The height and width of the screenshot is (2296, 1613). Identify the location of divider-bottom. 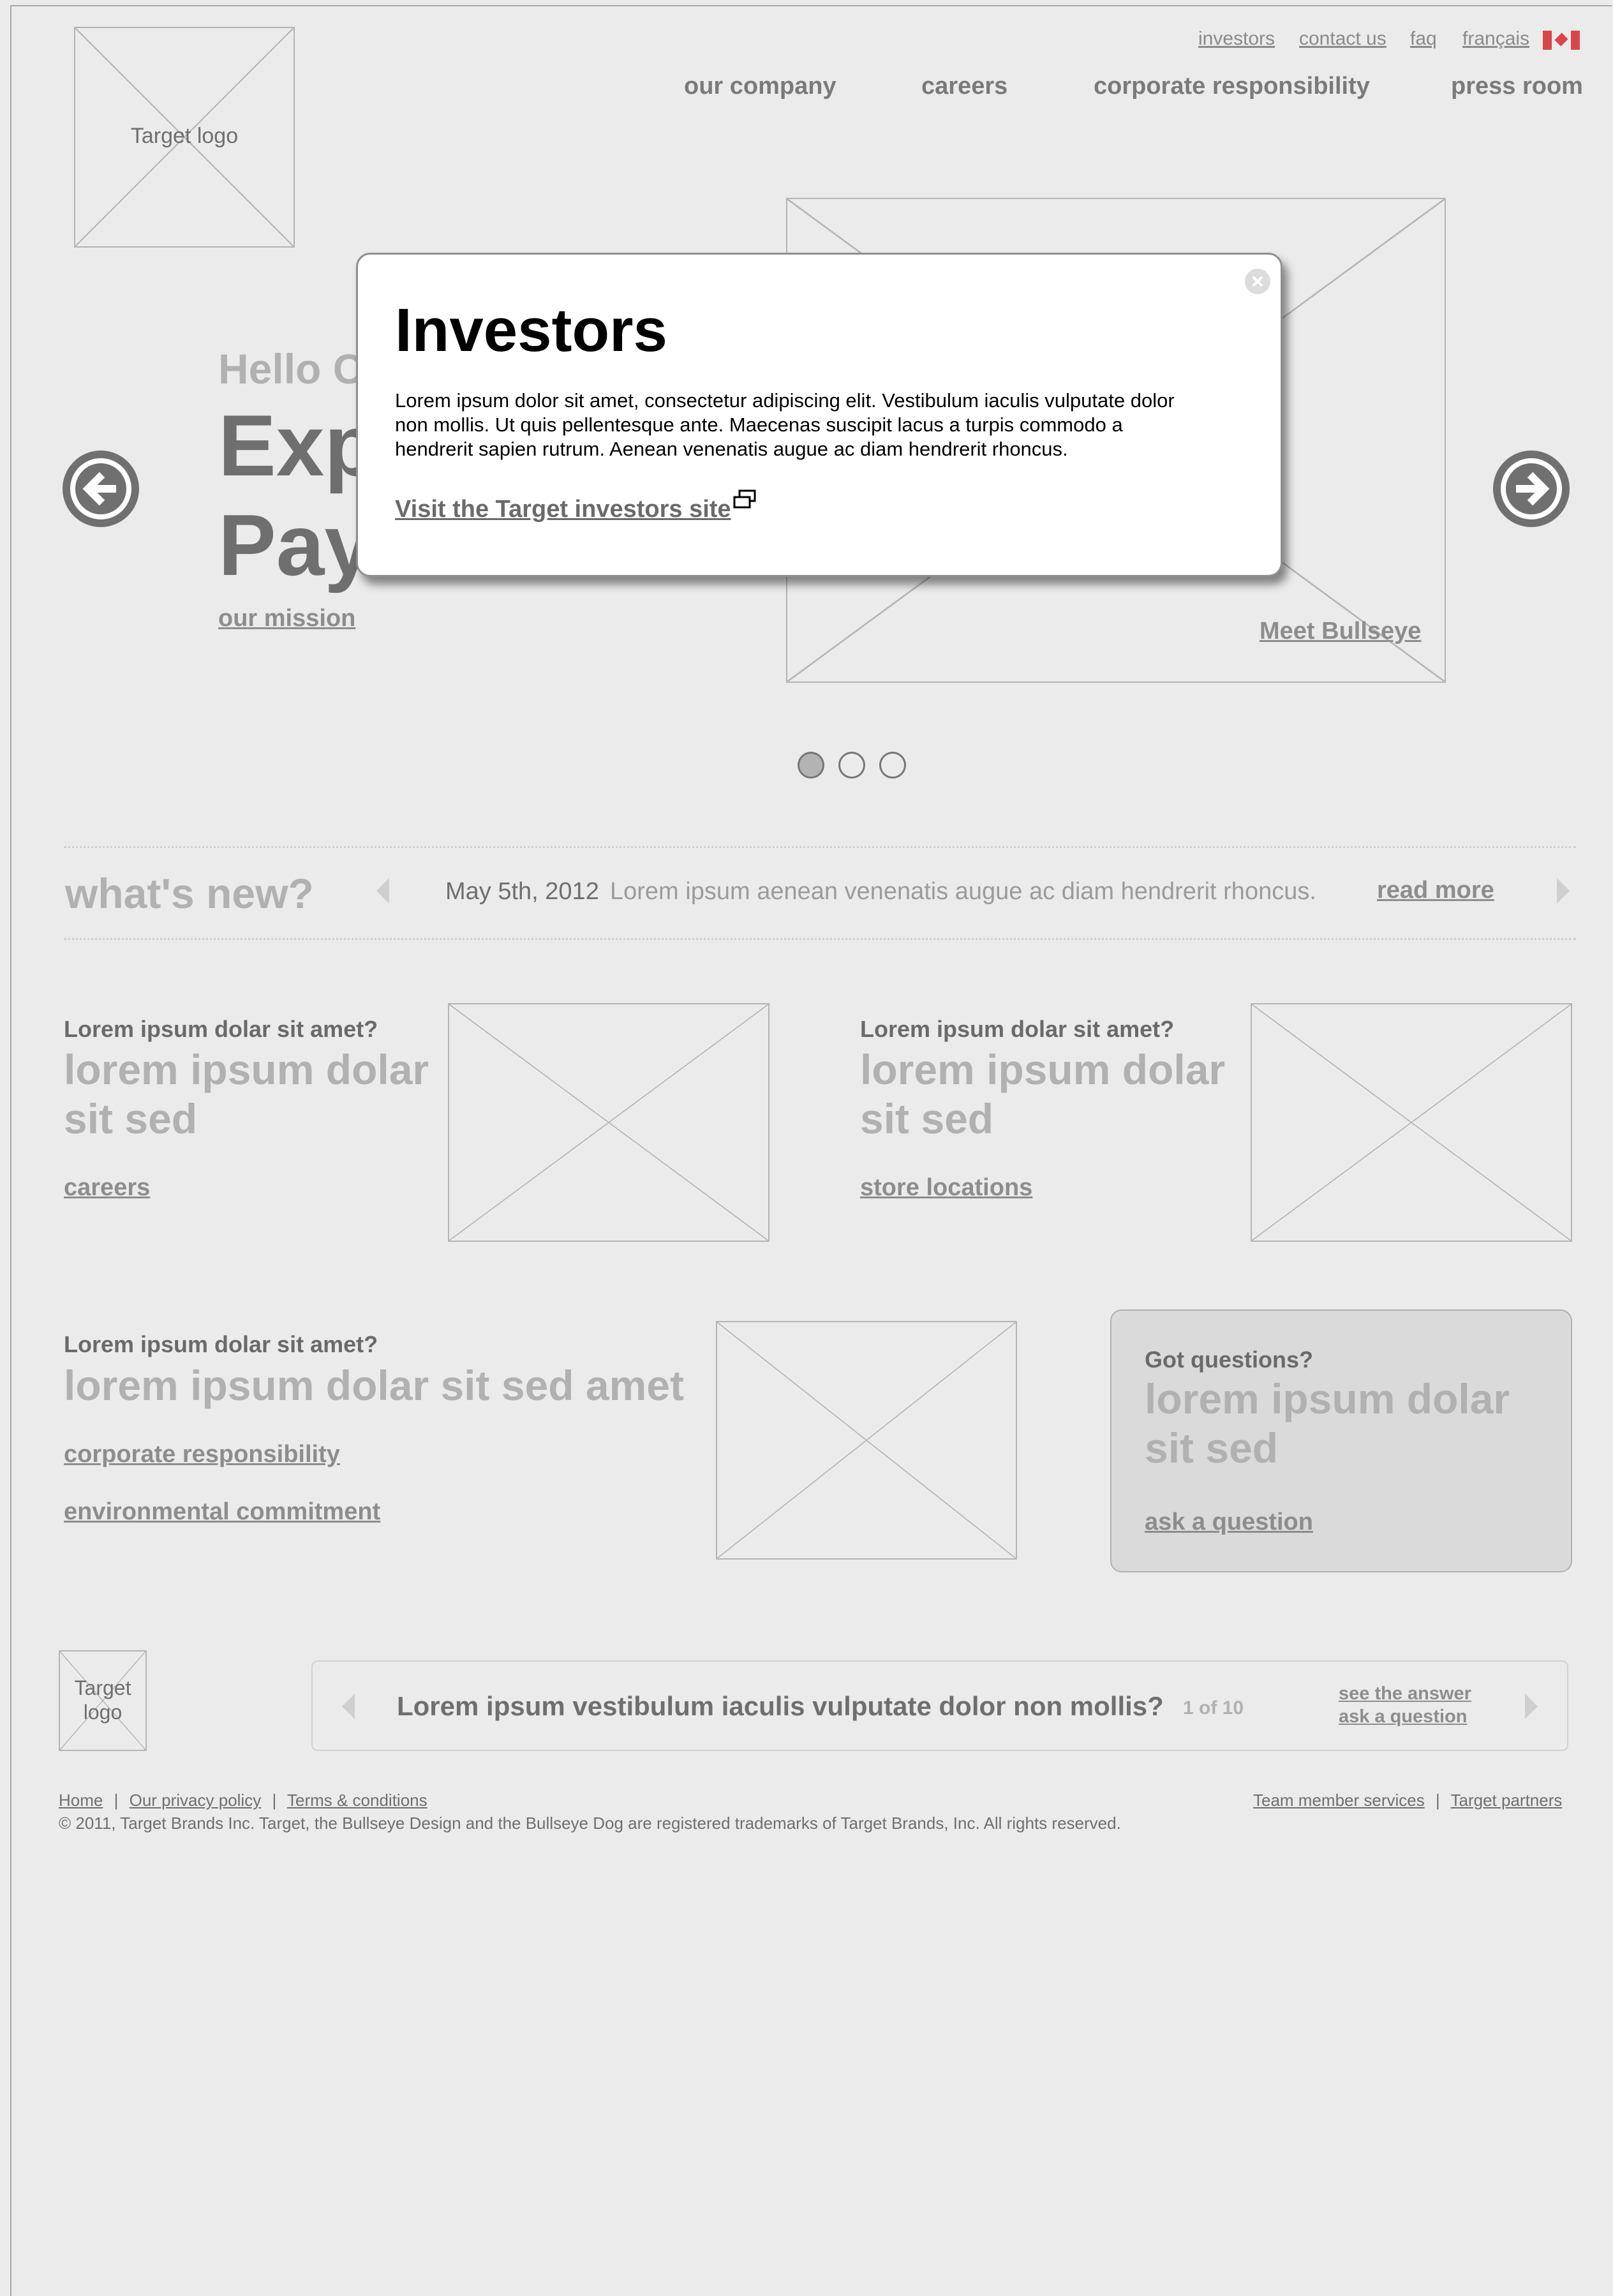
(820, 939).